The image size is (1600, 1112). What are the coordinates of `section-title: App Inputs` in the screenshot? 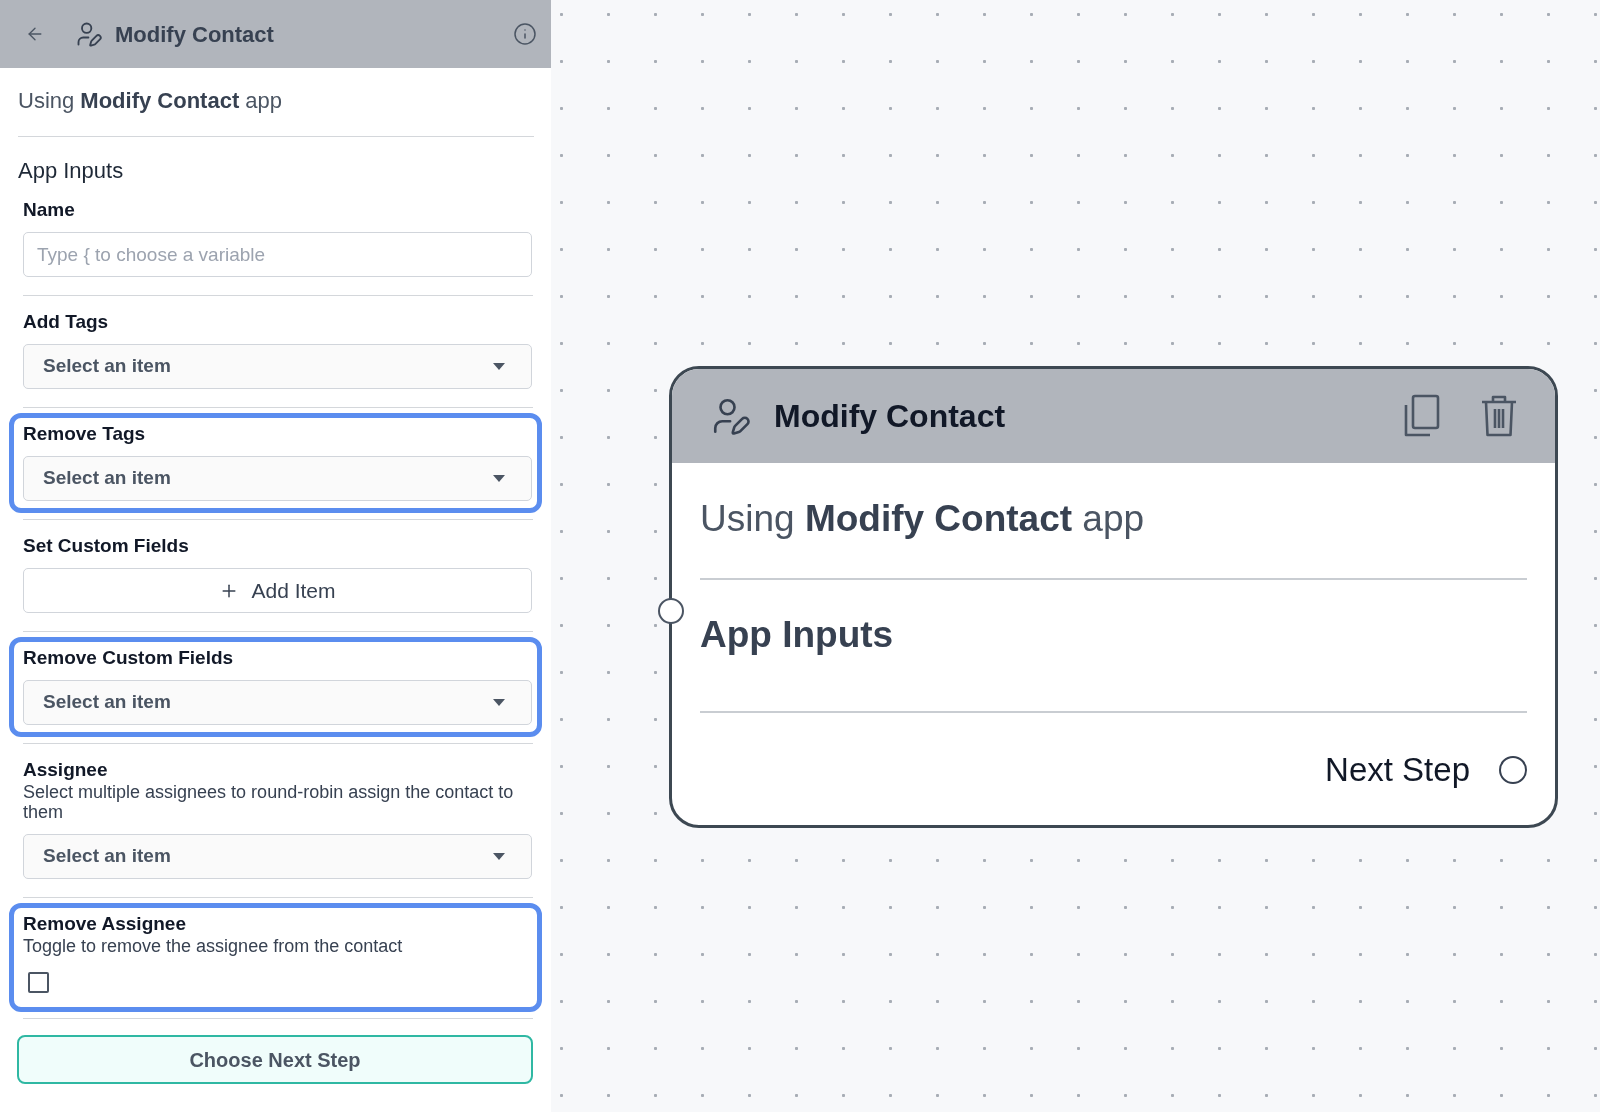 It's located at (71, 171).